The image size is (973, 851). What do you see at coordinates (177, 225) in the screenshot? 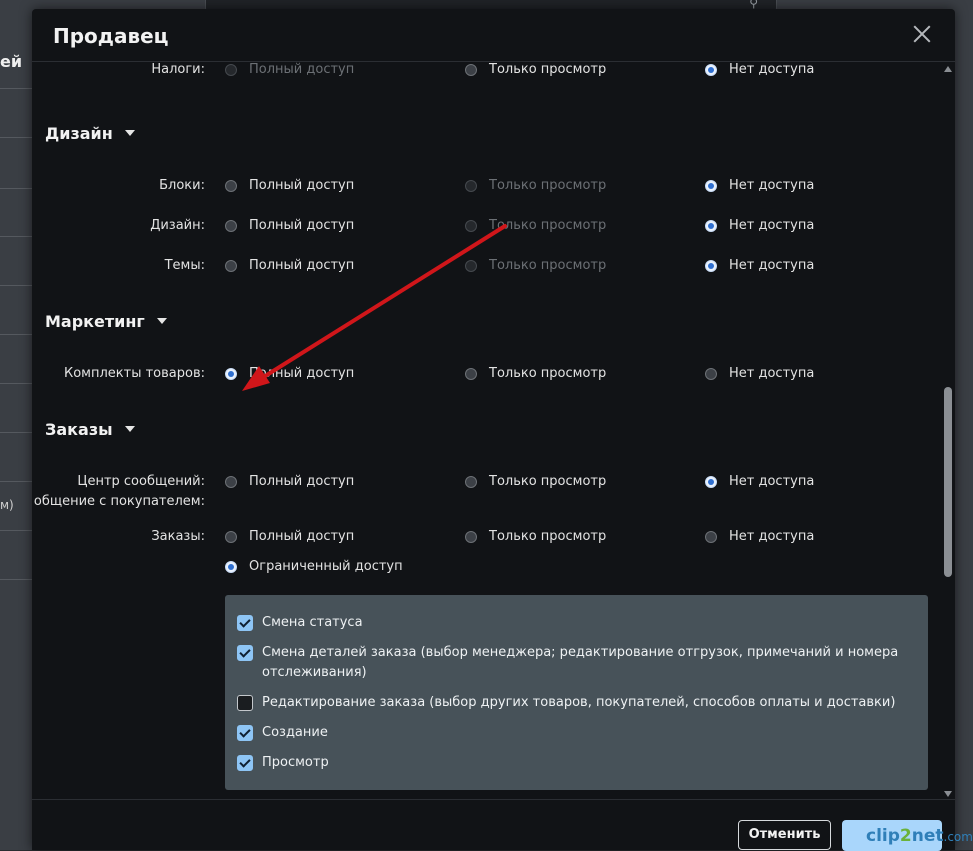
I see `row-label-design: Дизайн:` at bounding box center [177, 225].